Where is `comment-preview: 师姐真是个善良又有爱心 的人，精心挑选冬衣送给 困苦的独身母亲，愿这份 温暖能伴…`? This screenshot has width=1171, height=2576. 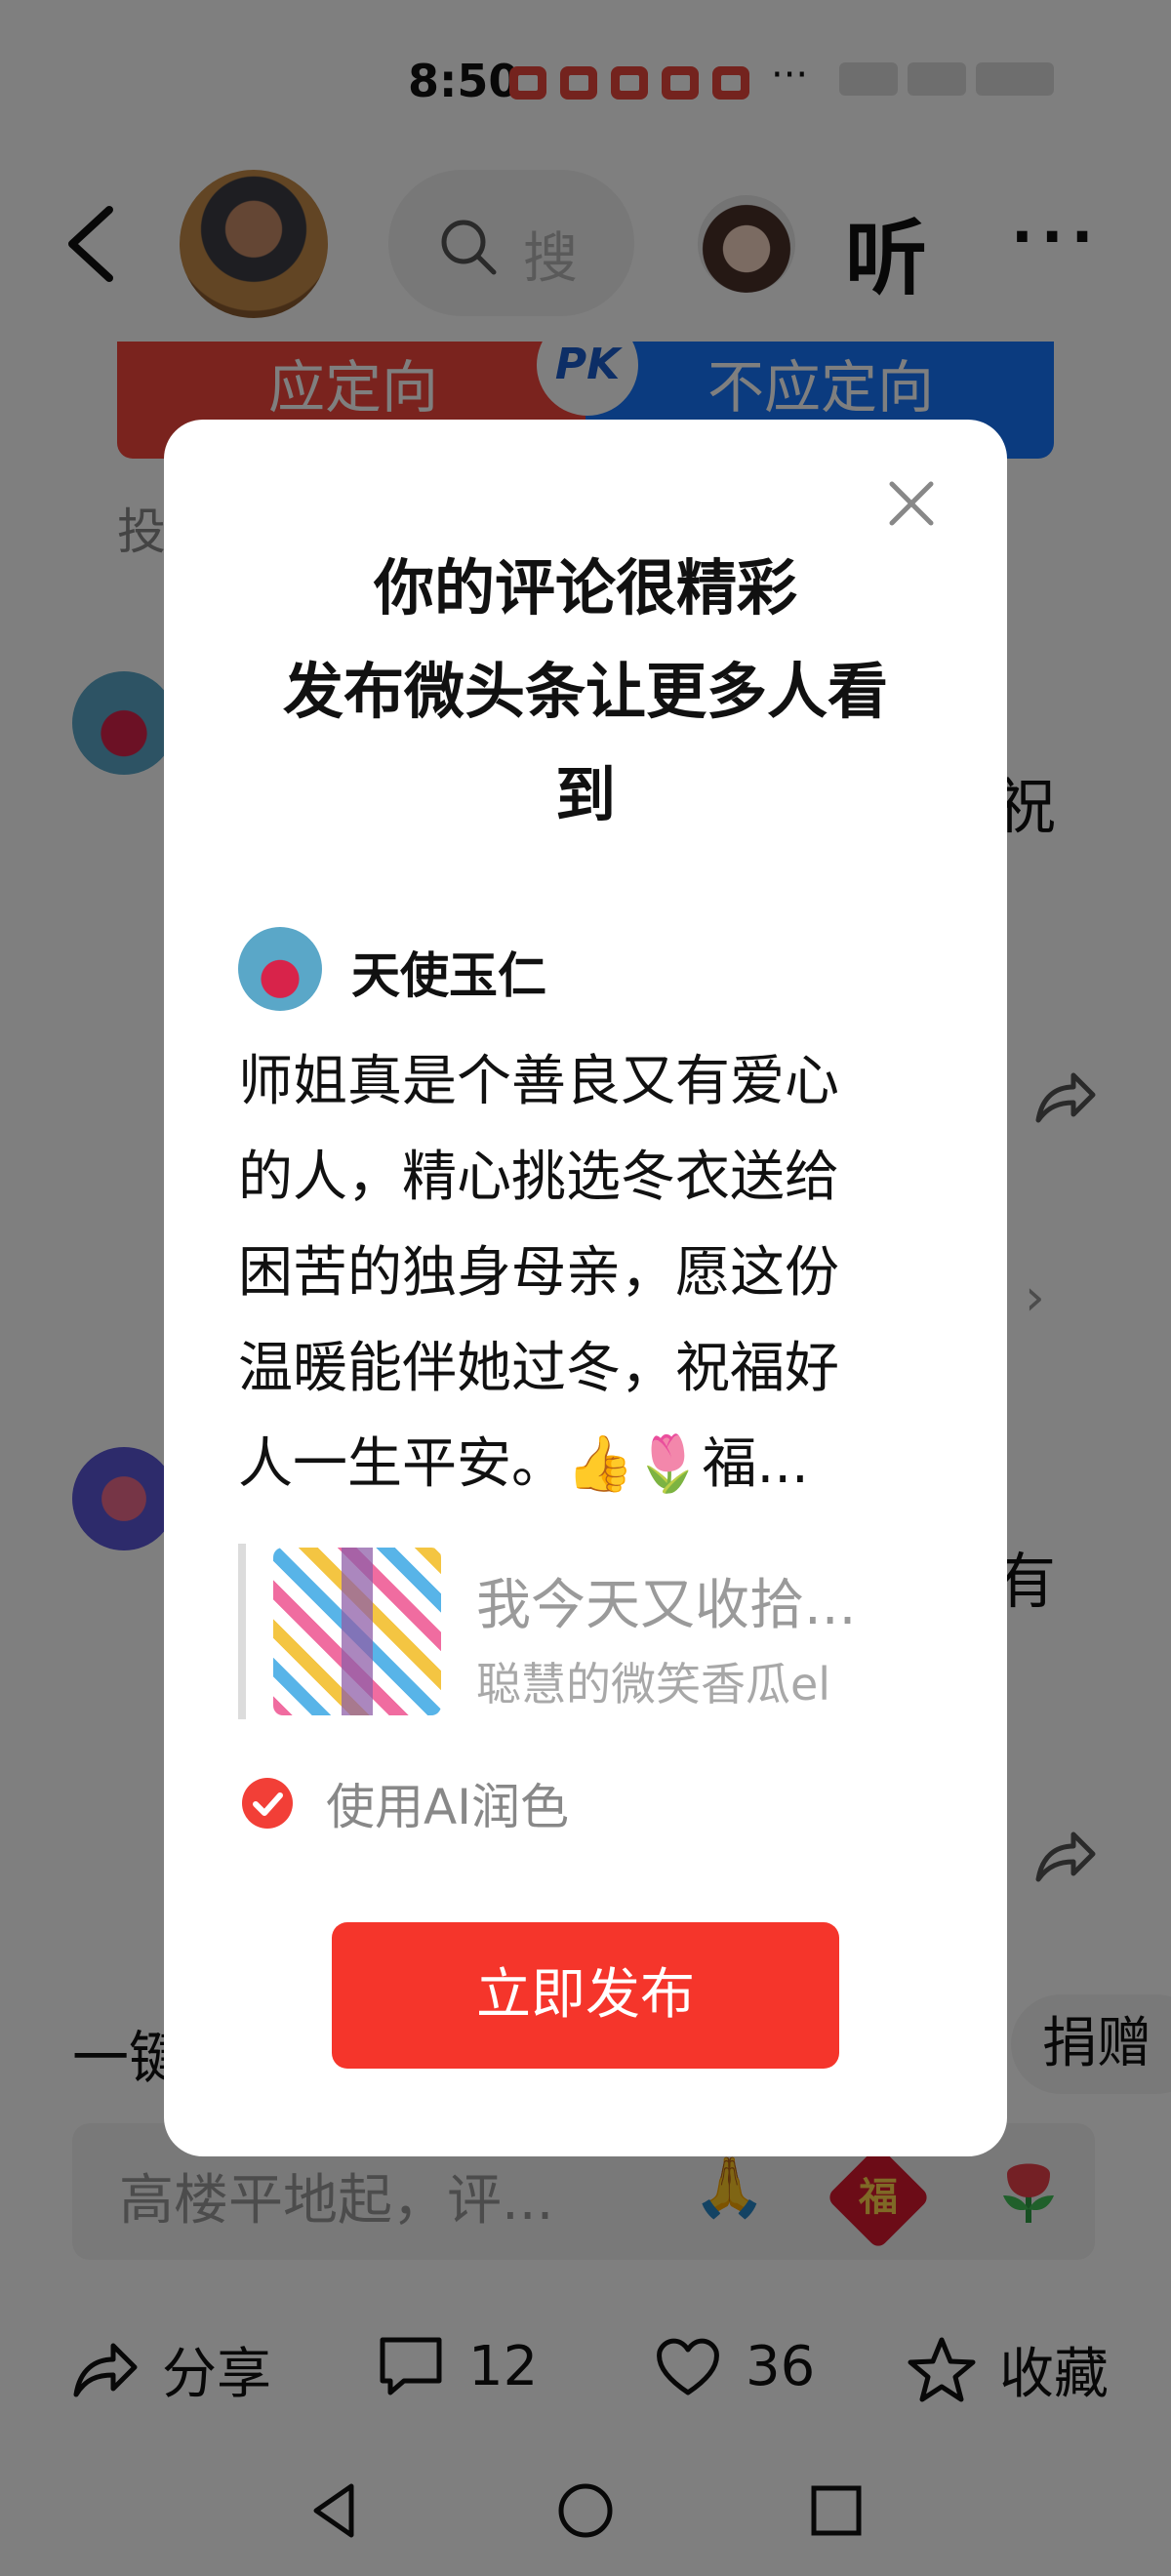
comment-preview: 师姐真是个善良又有爱心 的人，精心挑选冬衣送给 困苦的独身母亲，愿这份 温暖能伴… is located at coordinates (579, 1273).